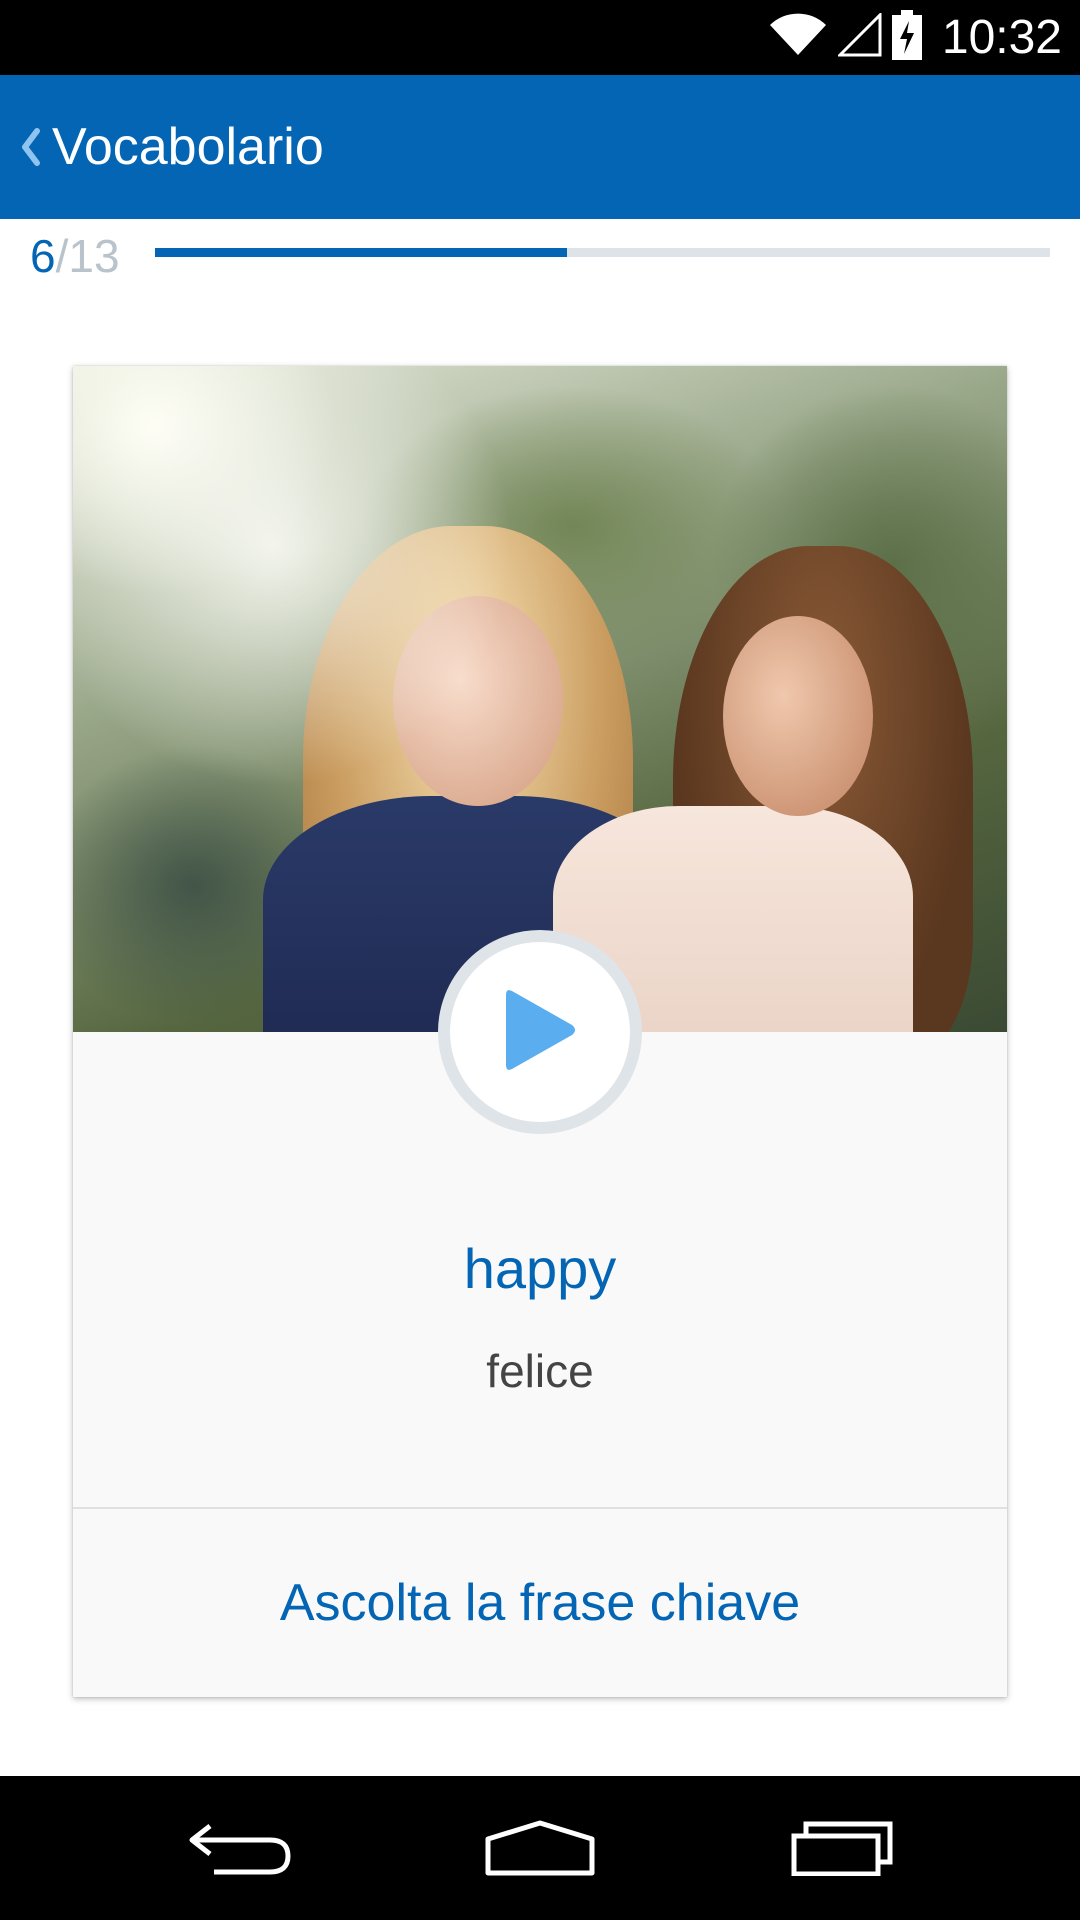  I want to click on chevron-left-icon, so click(30, 147).